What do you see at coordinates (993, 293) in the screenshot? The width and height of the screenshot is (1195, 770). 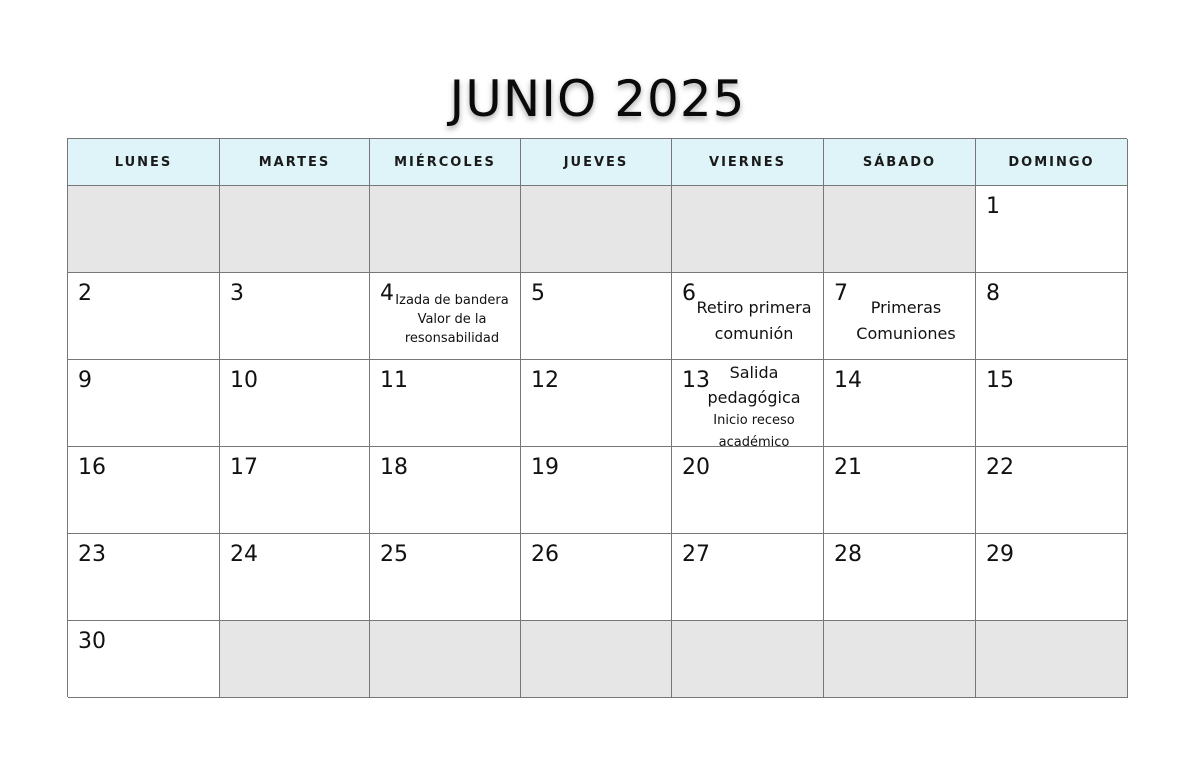 I see `day-number: 8` at bounding box center [993, 293].